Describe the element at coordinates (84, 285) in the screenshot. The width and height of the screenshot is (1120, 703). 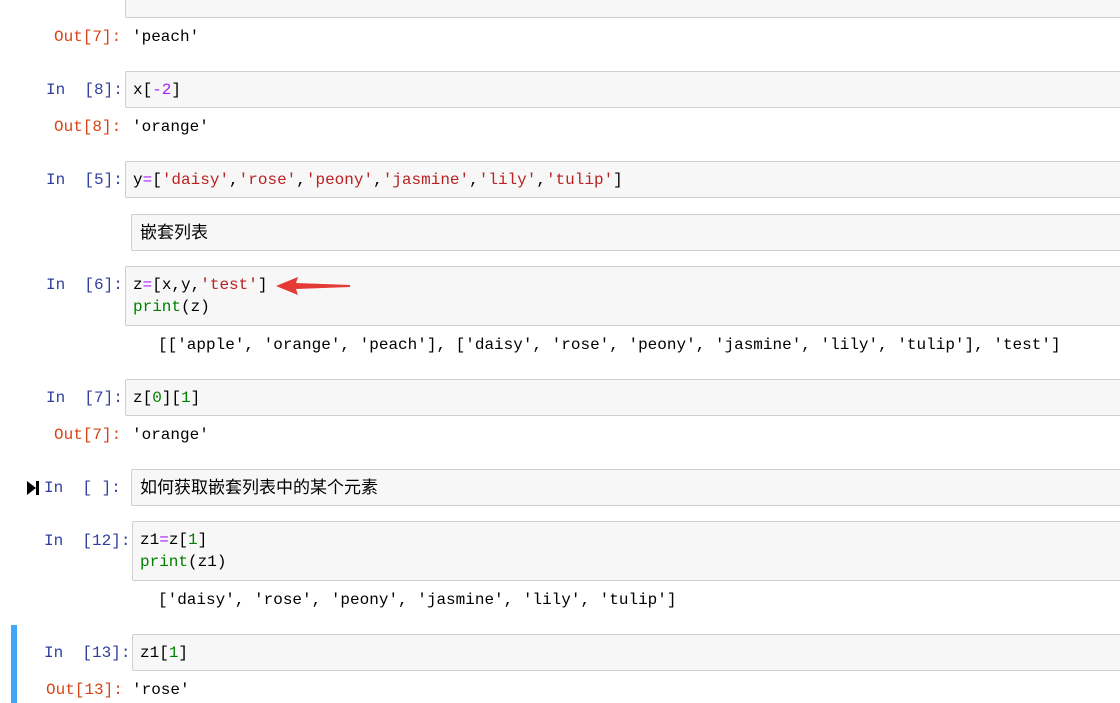
I see `in-prompt: In [6]:` at that location.